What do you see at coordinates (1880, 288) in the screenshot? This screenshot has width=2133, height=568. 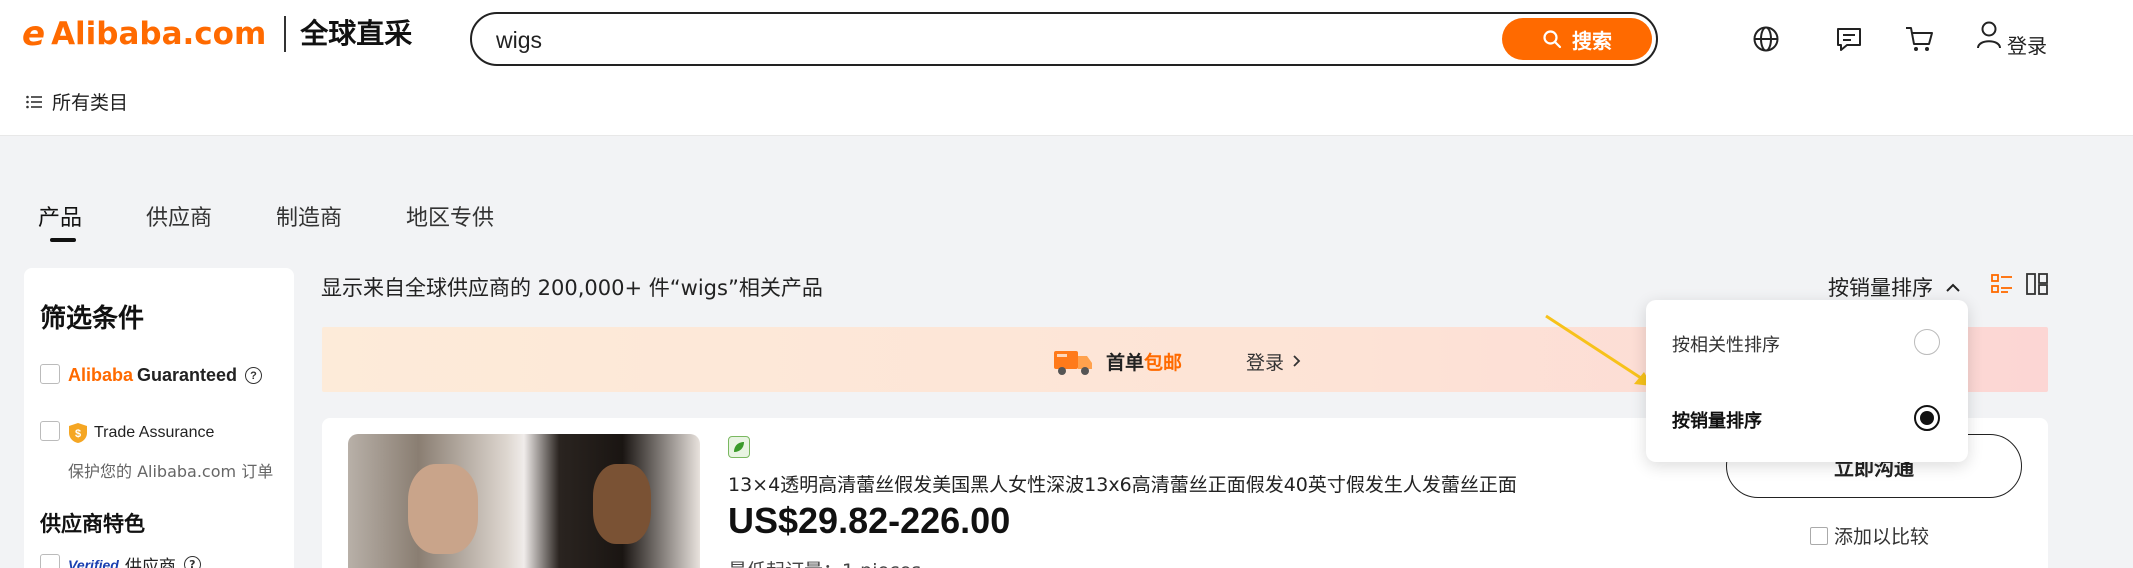 I see `sort-label: 按销量排序` at bounding box center [1880, 288].